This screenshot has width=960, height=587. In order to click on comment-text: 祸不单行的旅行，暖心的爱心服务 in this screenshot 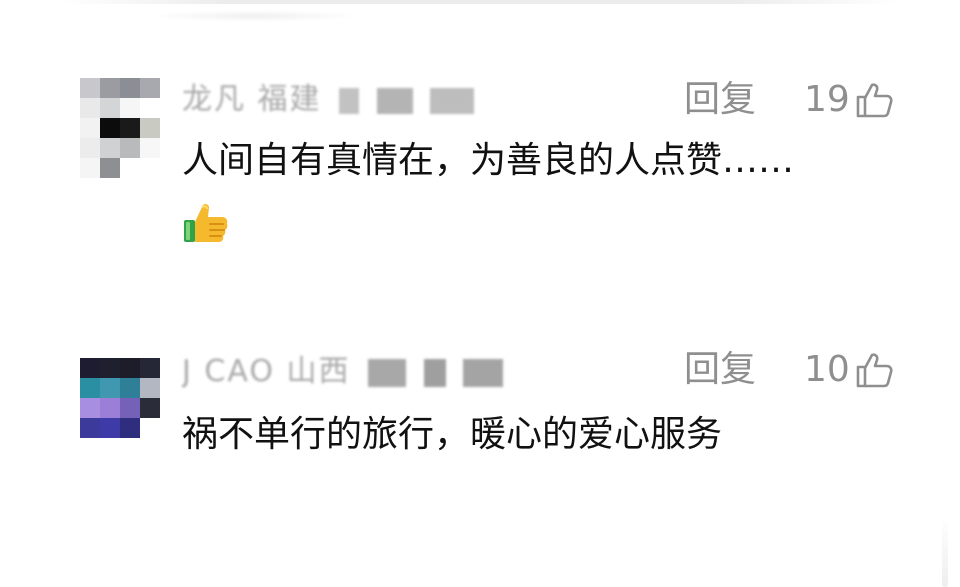, I will do `click(452, 434)`.